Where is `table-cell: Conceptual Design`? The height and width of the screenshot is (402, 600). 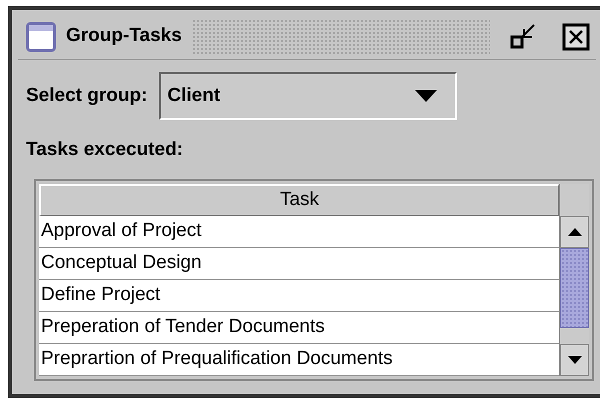 table-cell: Conceptual Design is located at coordinates (299, 264).